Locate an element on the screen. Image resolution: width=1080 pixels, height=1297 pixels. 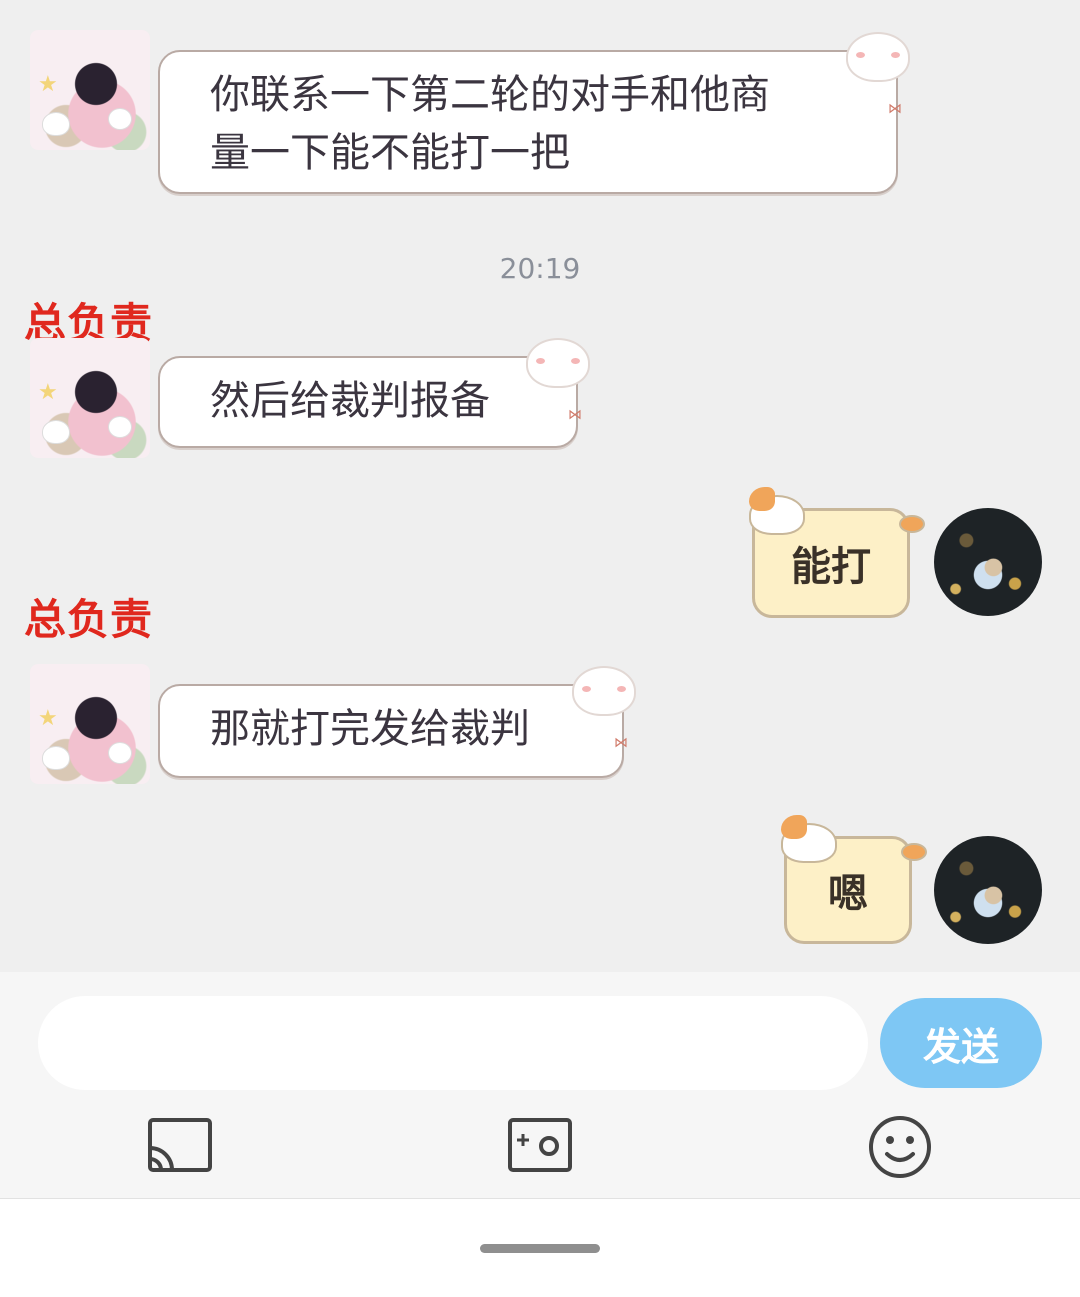
my-message-bubble: 嗯 is located at coordinates (854, 879).